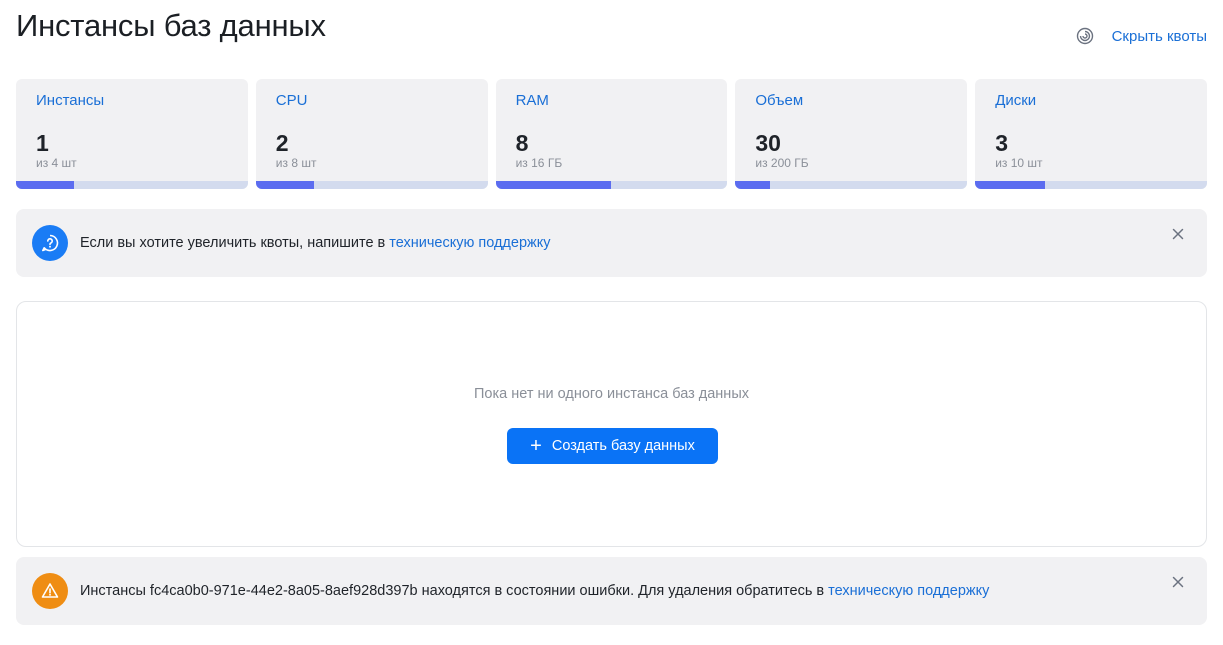 The image size is (1223, 645). What do you see at coordinates (782, 163) in the screenshot?
I see `quota-limit: из 200 ГБ` at bounding box center [782, 163].